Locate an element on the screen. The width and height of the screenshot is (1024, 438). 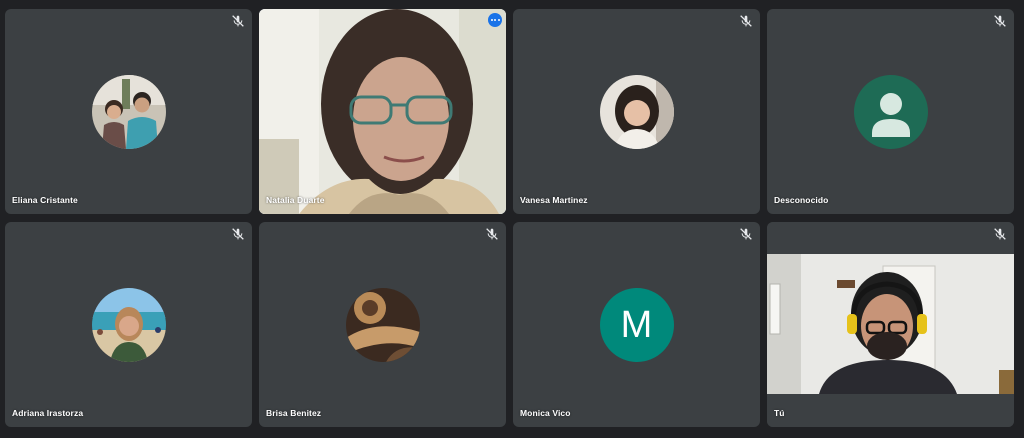
participant-tile-eliana: Eliana Cristante is located at coordinates (128, 111).